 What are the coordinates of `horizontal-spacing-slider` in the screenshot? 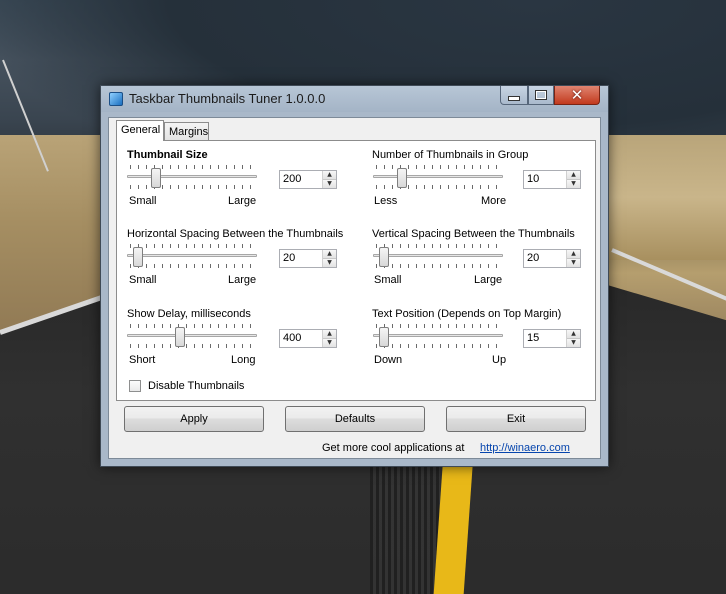 It's located at (192, 256).